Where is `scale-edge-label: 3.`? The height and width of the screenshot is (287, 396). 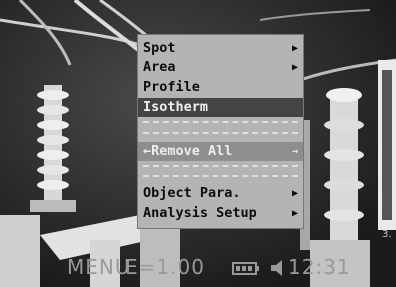
scale-edge-label: 3. is located at coordinates (387, 234).